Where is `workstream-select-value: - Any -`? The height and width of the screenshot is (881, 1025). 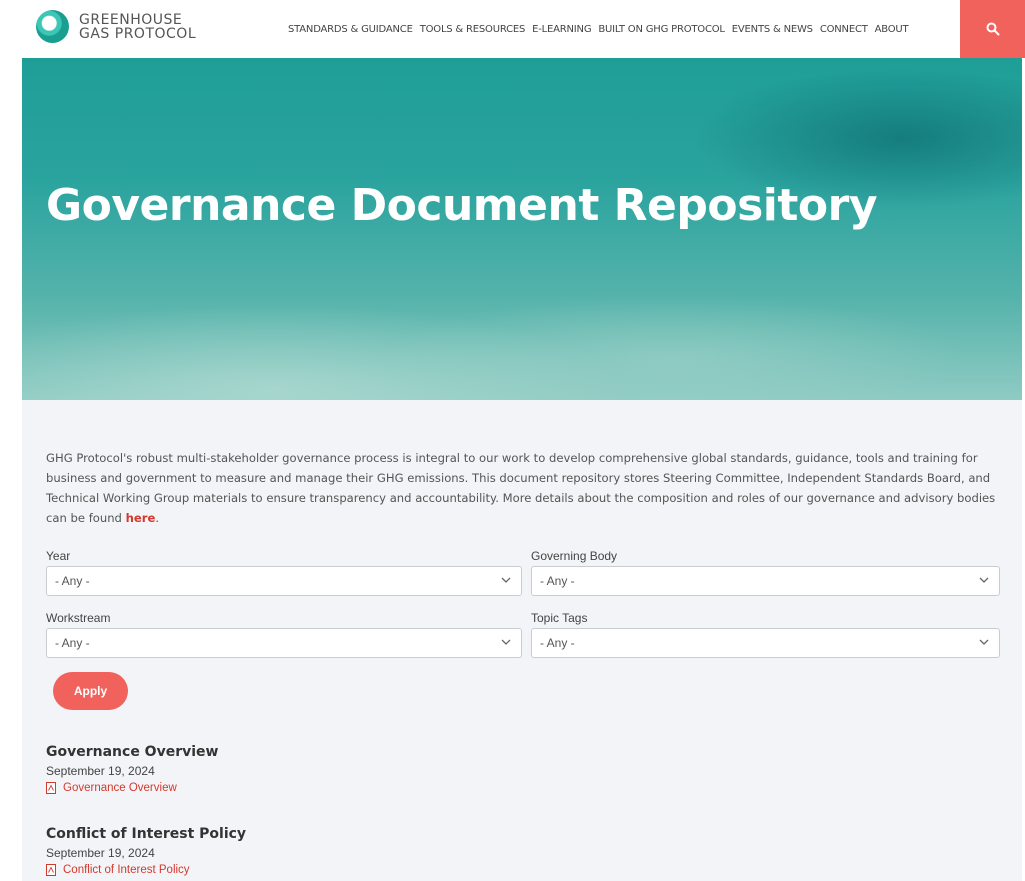
workstream-select-value: - Any - is located at coordinates (72, 643).